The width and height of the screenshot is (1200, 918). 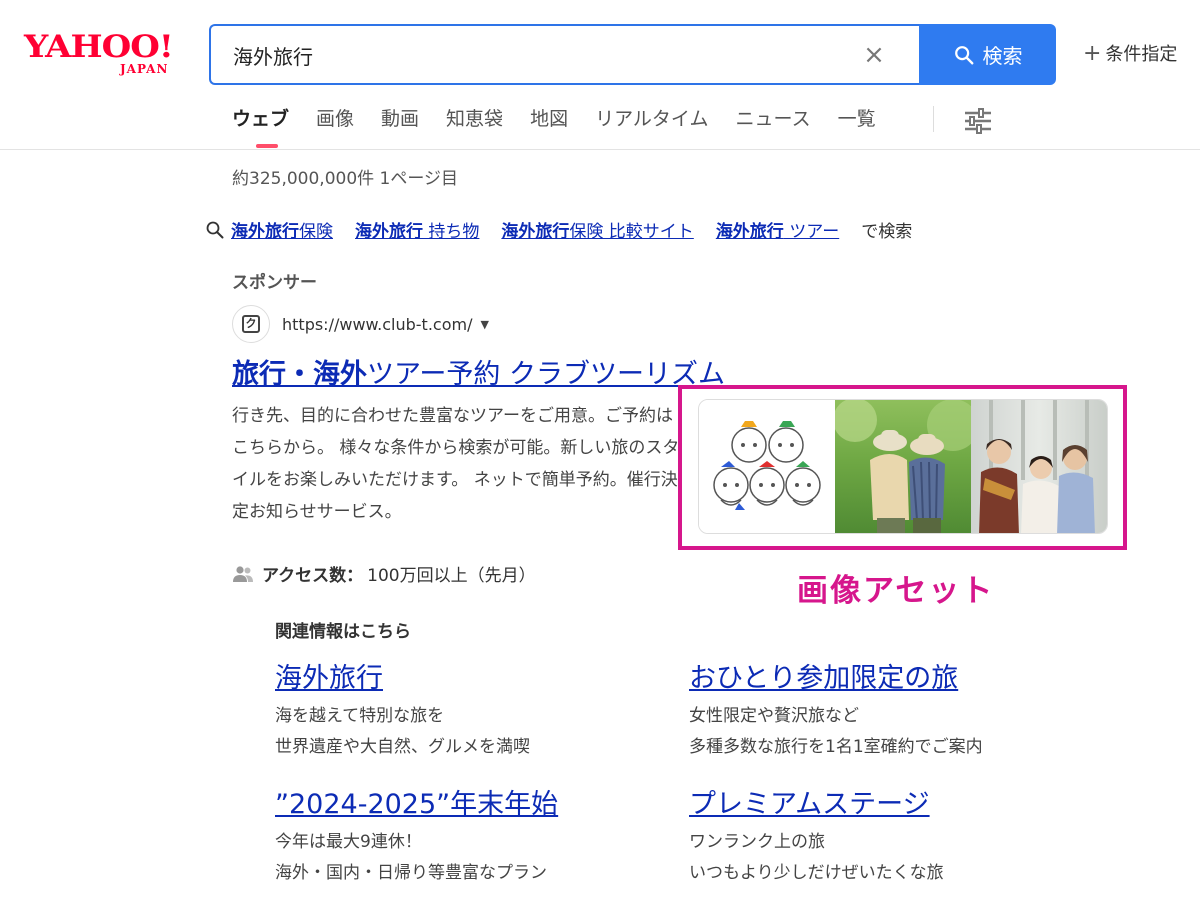 I want to click on sitelink-desc-line: 海を越えて特別な旅を, so click(x=360, y=716).